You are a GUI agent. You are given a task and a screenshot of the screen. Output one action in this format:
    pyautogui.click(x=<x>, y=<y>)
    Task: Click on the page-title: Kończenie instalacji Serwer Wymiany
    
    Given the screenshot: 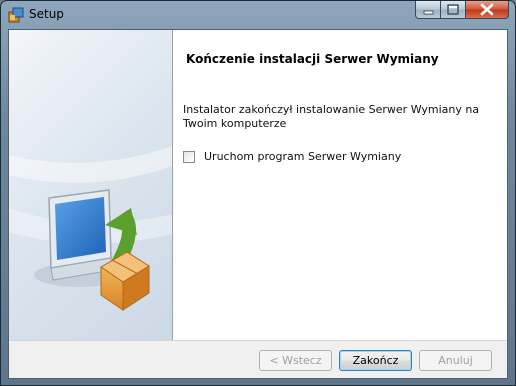 What is the action you would take?
    pyautogui.click(x=312, y=59)
    